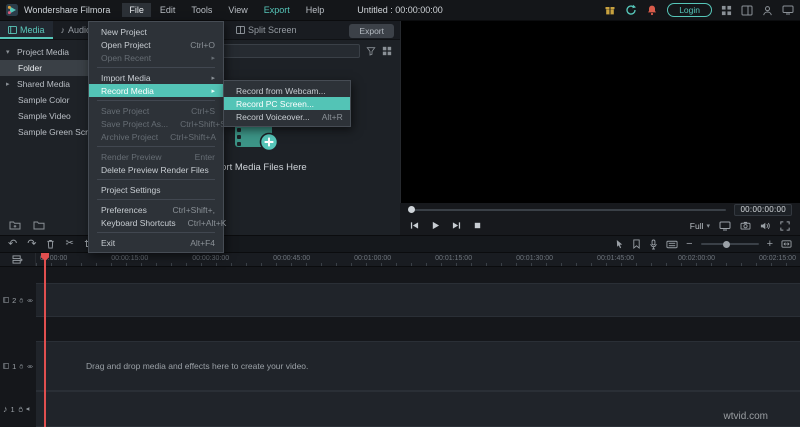 This screenshot has width=800, height=427. I want to click on menu-item-delete-preview-render-files: Delete Preview Render Files, so click(156, 169).